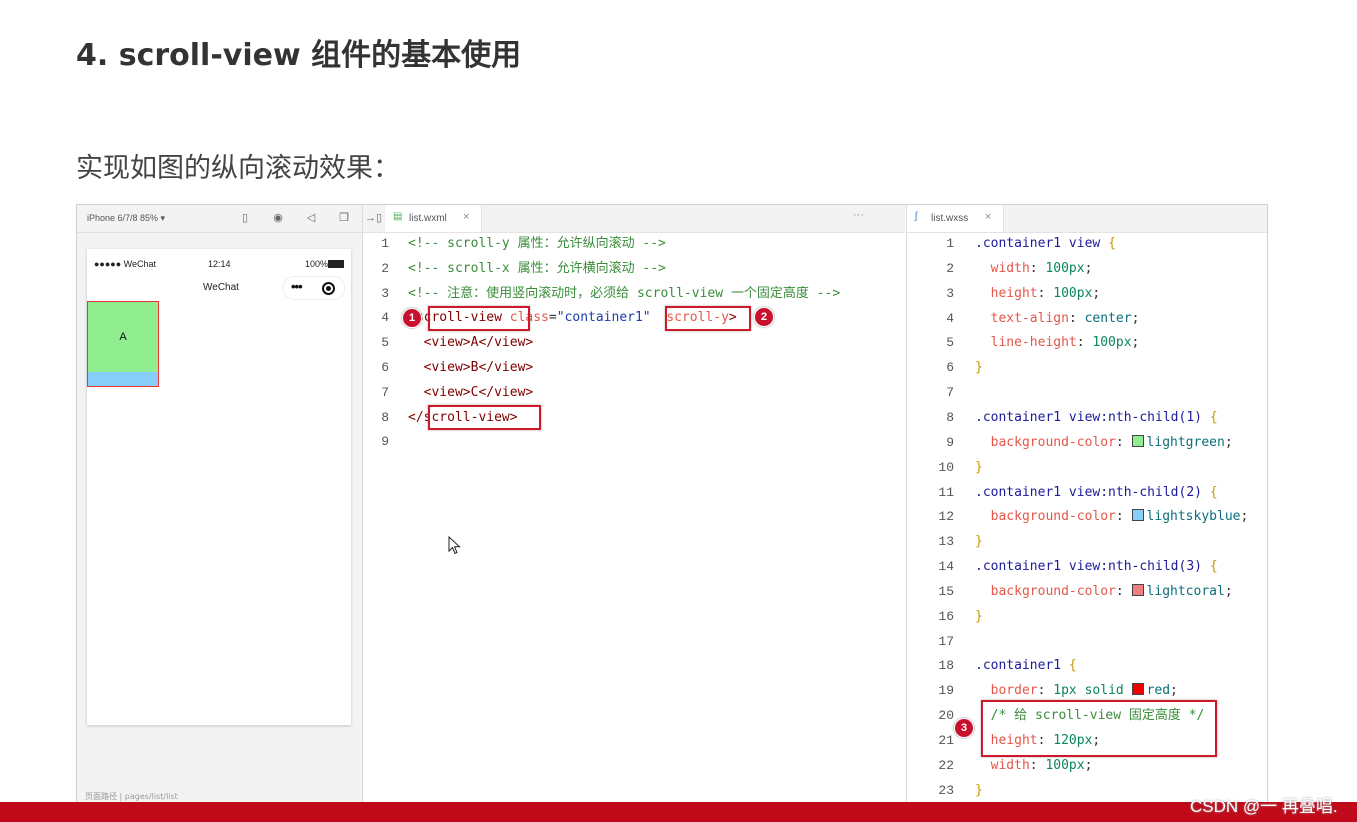  Describe the element at coordinates (1096, 493) in the screenshot. I see `line-text: .container1 view:nth-child(2) {` at that location.